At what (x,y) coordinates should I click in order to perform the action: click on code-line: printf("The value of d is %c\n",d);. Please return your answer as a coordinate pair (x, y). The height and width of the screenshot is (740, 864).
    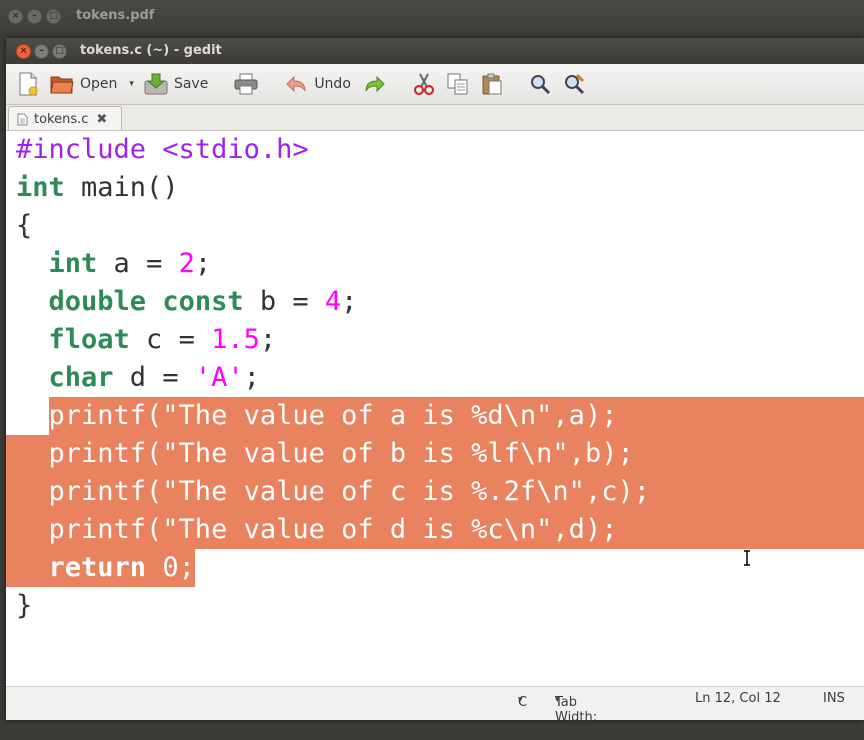
    Looking at the image, I should click on (435, 530).